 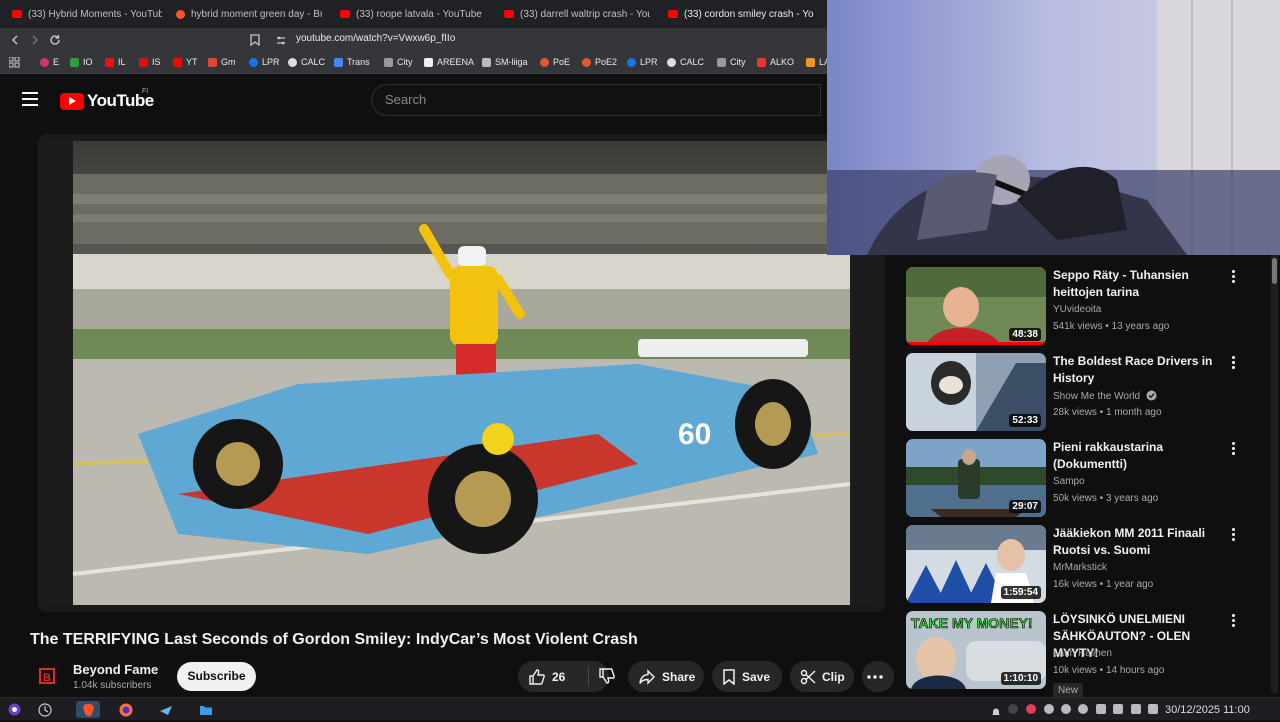 What do you see at coordinates (555, 62) in the screenshot?
I see `bookmark-item: PoE` at bounding box center [555, 62].